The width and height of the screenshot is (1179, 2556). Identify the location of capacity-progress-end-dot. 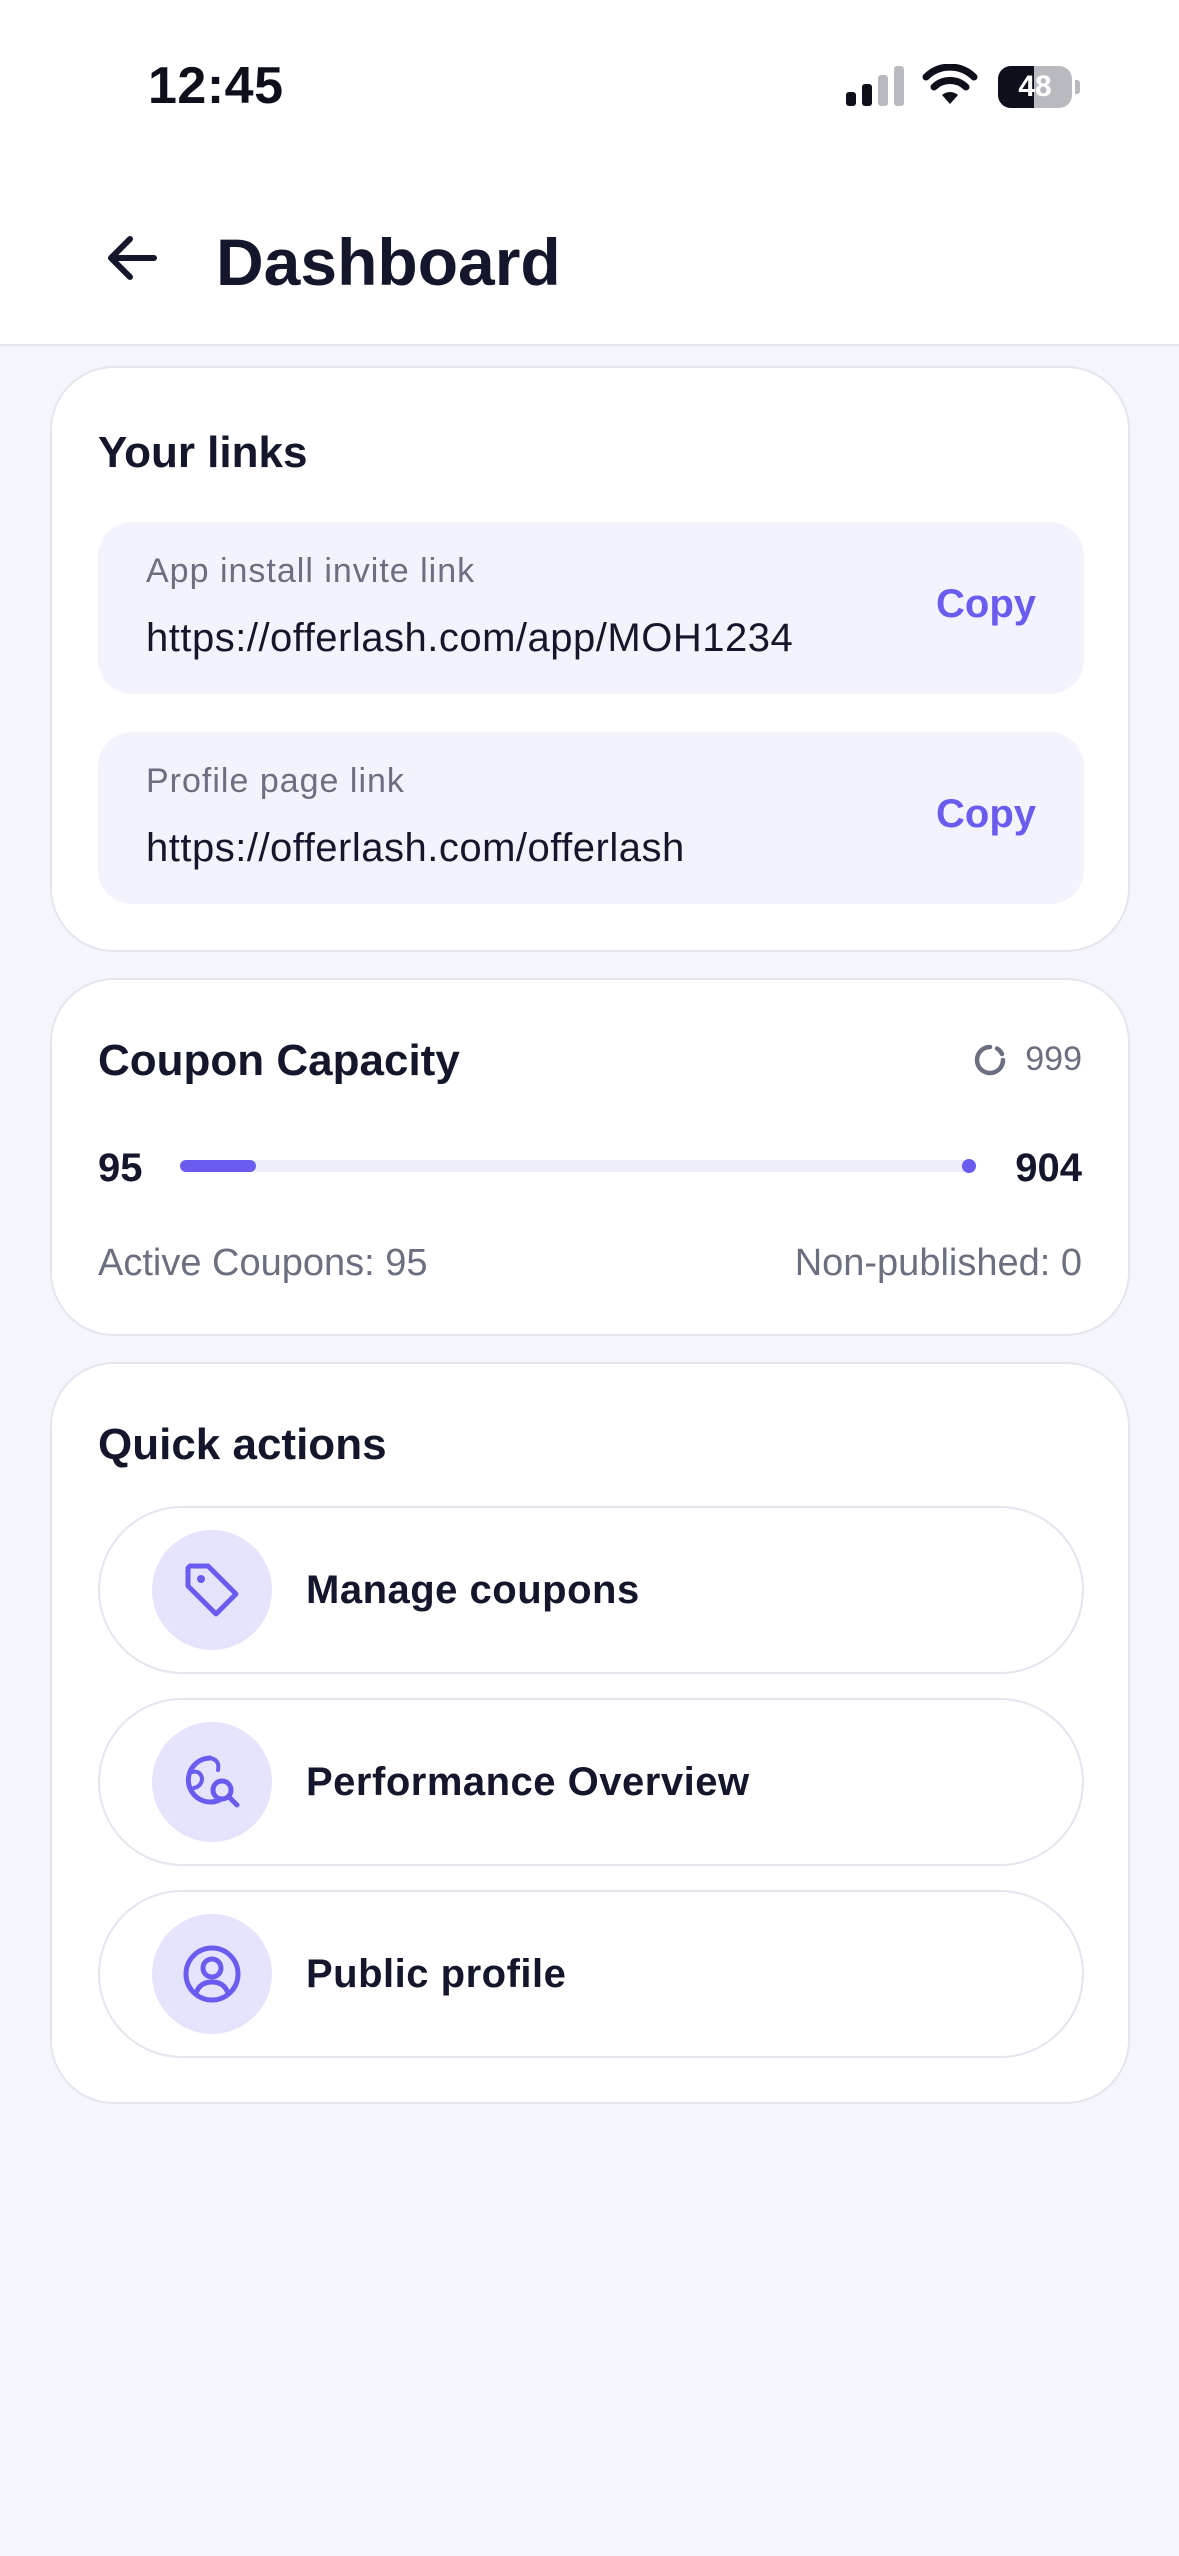
(969, 1166).